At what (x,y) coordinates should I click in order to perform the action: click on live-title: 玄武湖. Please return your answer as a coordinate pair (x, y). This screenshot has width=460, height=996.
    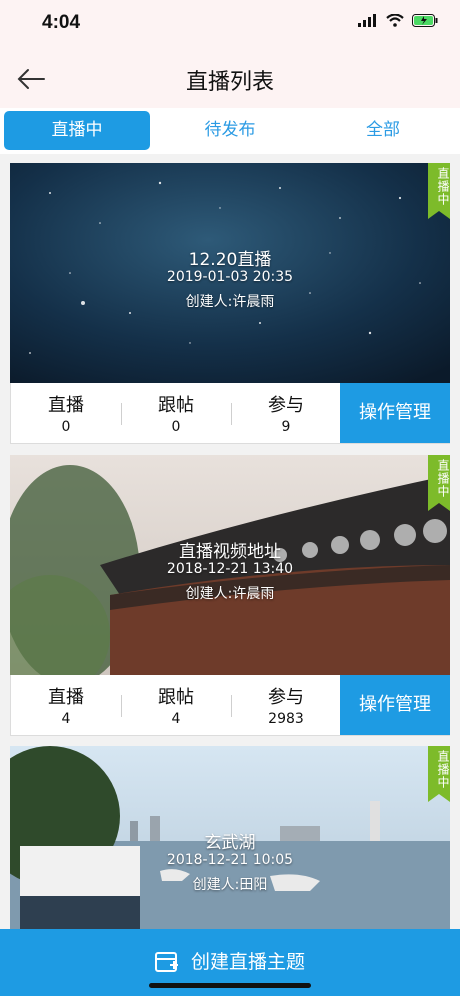
    Looking at the image, I should click on (230, 843).